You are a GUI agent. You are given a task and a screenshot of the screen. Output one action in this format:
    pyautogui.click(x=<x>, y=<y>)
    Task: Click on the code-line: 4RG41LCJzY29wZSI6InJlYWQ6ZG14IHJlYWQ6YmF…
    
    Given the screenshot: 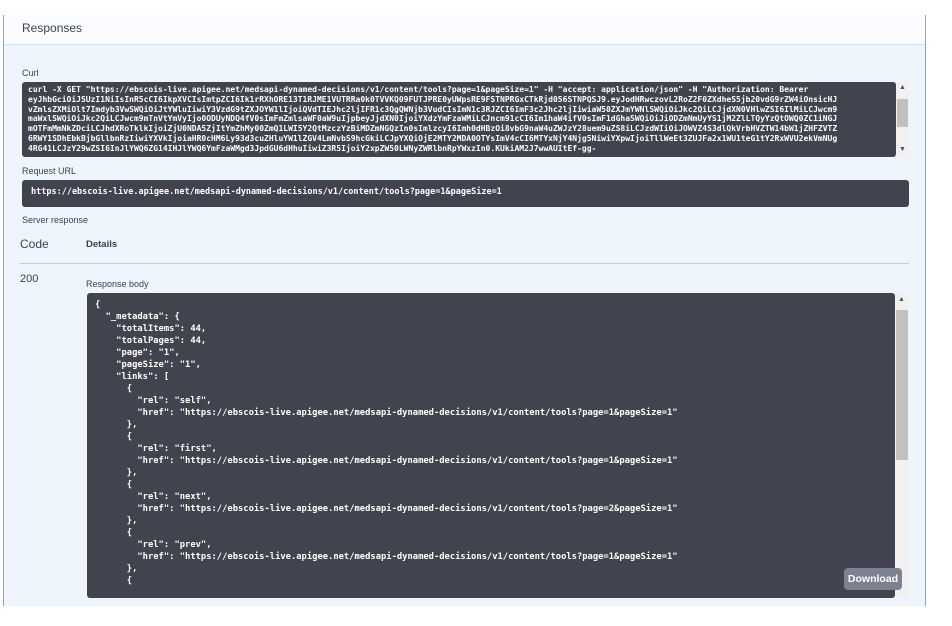 What is the action you would take?
    pyautogui.click(x=312, y=148)
    